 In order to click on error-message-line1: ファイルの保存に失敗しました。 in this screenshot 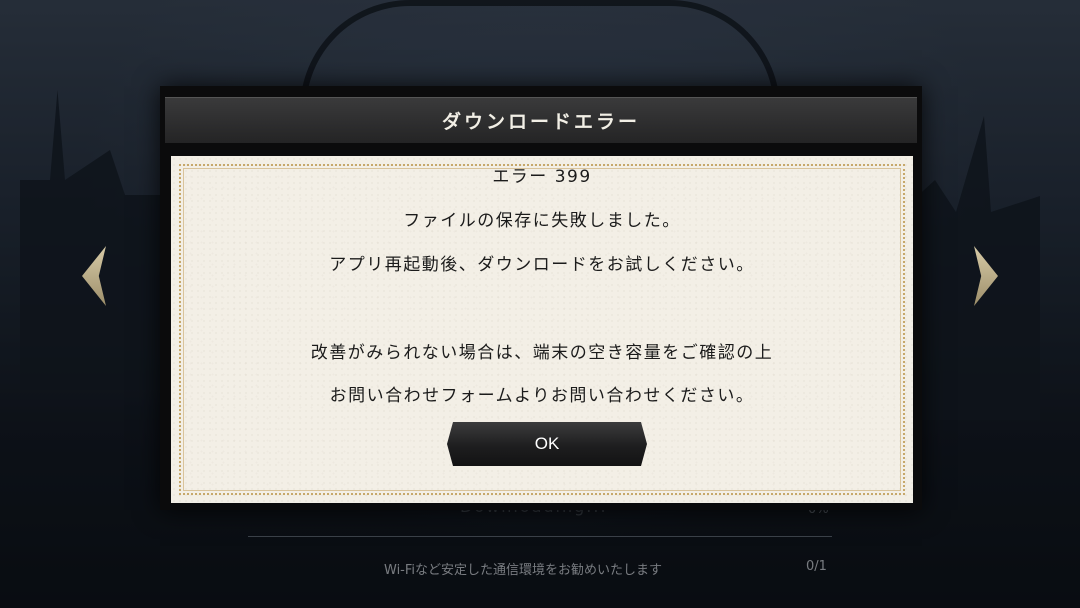, I will do `click(542, 221)`.